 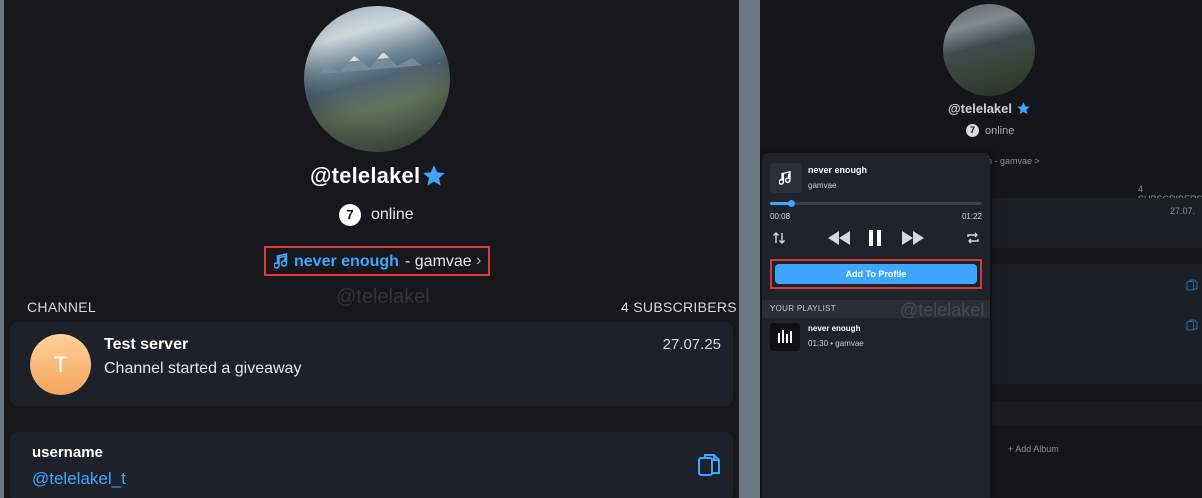 What do you see at coordinates (350, 215) in the screenshot?
I see `status-badge: 7` at bounding box center [350, 215].